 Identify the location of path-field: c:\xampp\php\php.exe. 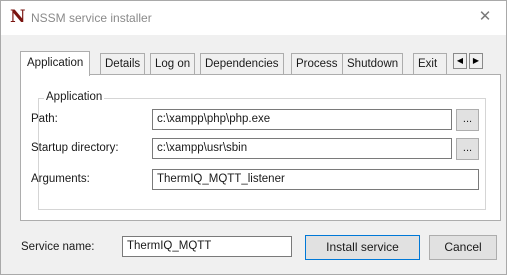
(302, 119).